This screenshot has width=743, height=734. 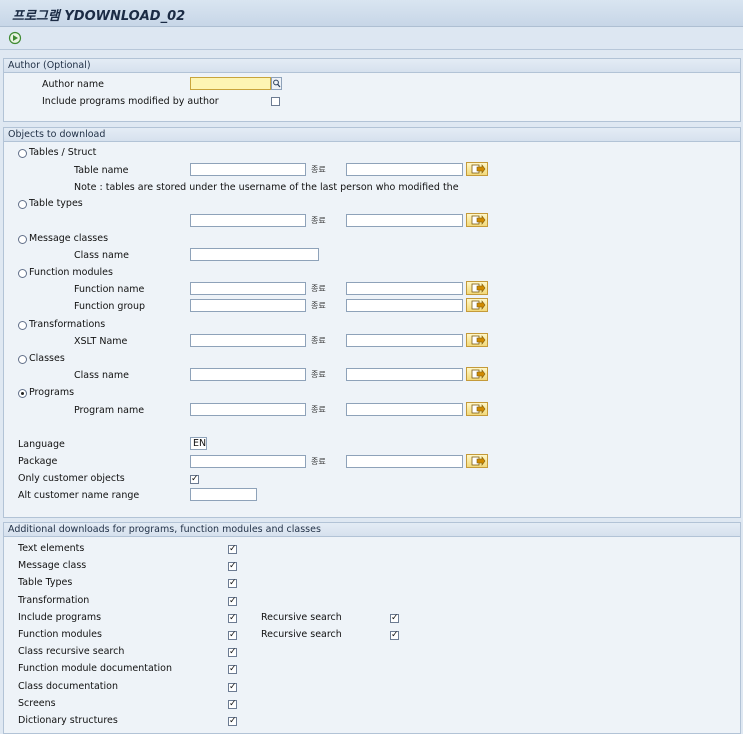 What do you see at coordinates (45, 582) in the screenshot?
I see `additional-item-label: Table Types` at bounding box center [45, 582].